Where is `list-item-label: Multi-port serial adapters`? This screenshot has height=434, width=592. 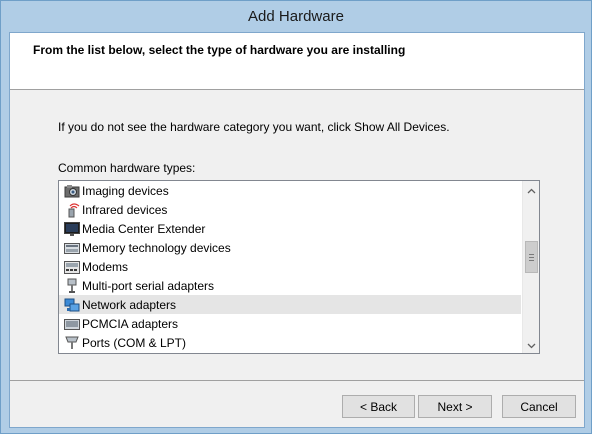
list-item-label: Multi-port serial adapters is located at coordinates (148, 285).